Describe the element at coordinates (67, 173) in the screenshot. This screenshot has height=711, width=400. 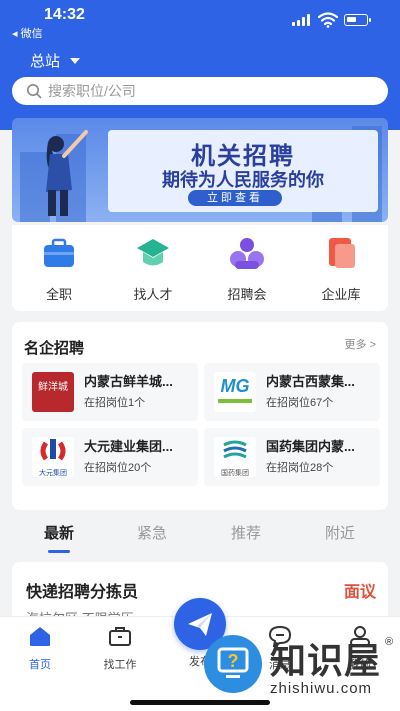
I see `banner-person-illustration` at that location.